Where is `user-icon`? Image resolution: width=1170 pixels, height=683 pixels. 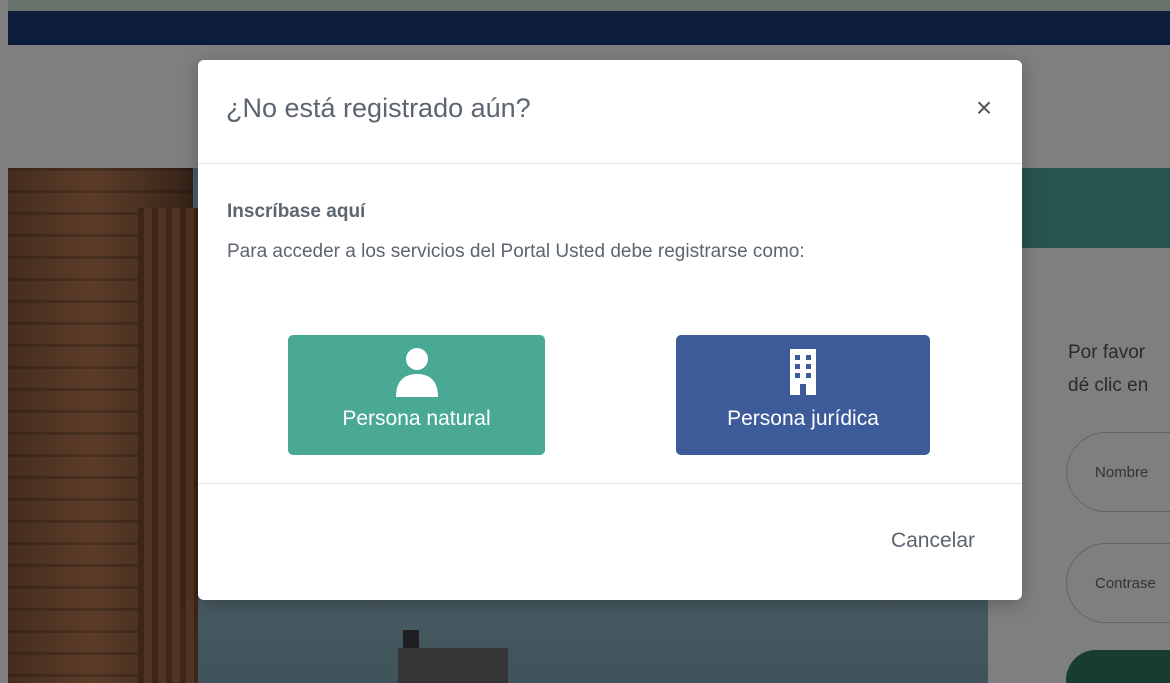
user-icon is located at coordinates (417, 375).